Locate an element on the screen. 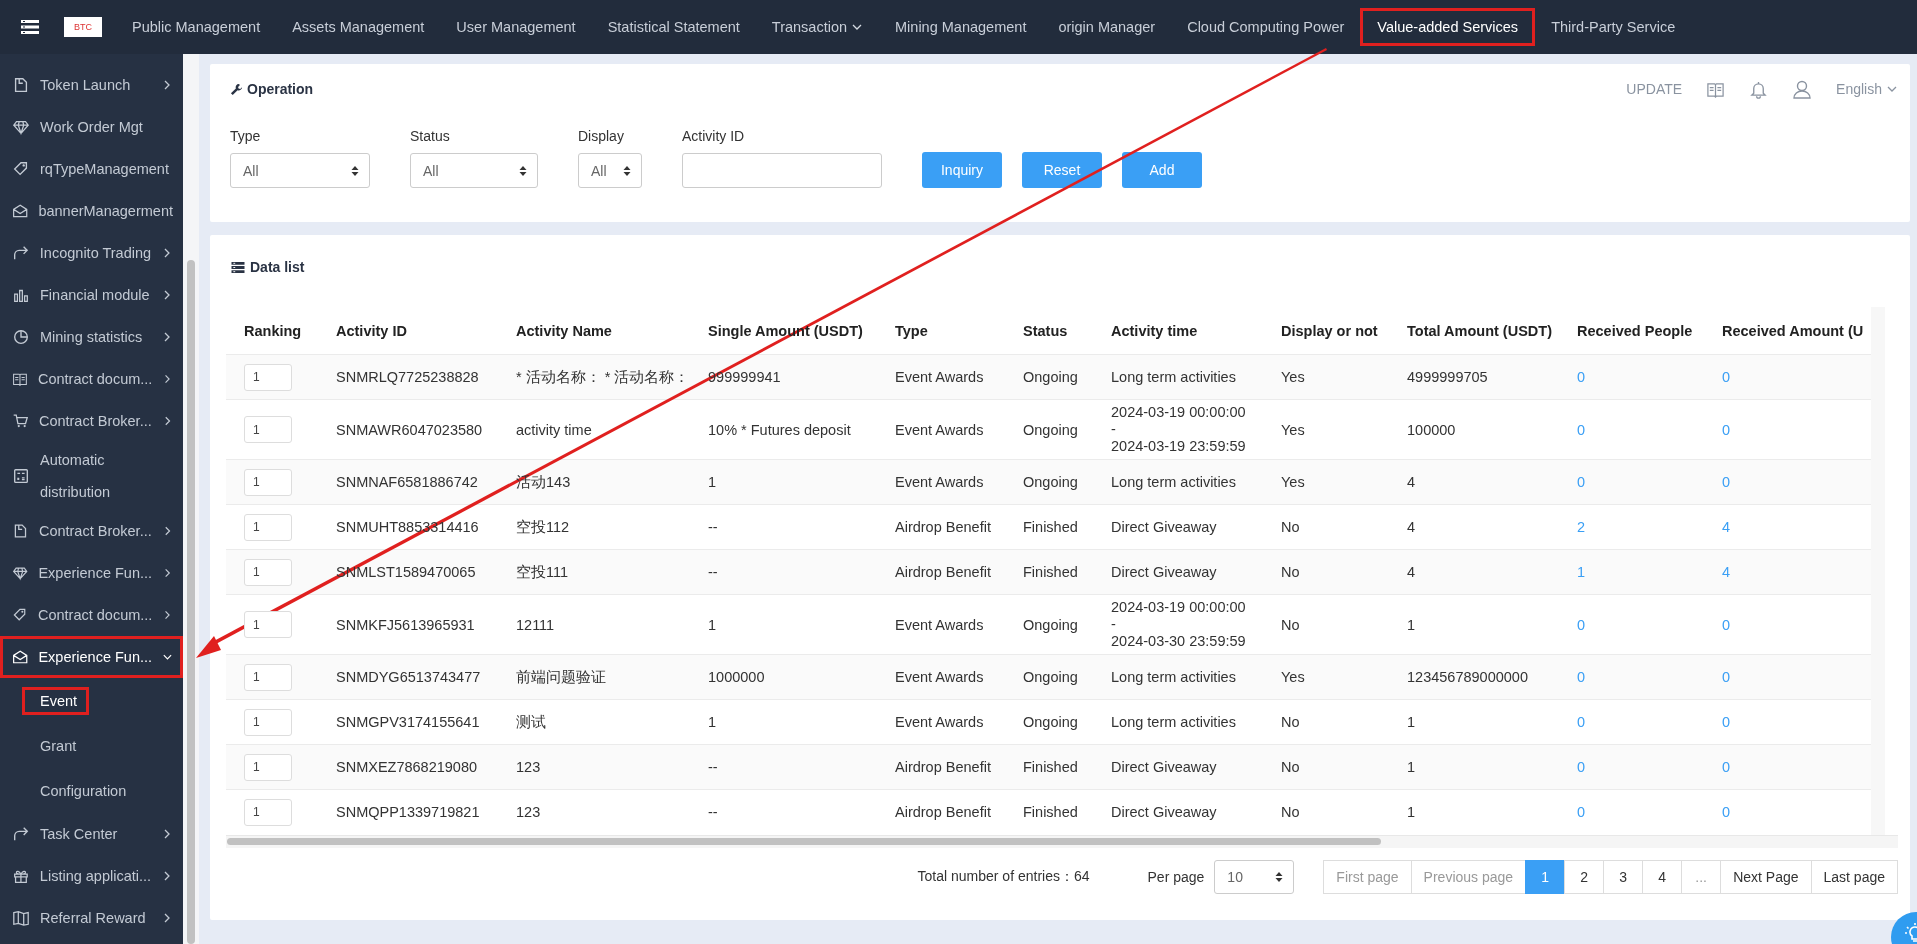 This screenshot has width=1917, height=944. column-header: Total Amount (USDT) is located at coordinates (1474, 331).